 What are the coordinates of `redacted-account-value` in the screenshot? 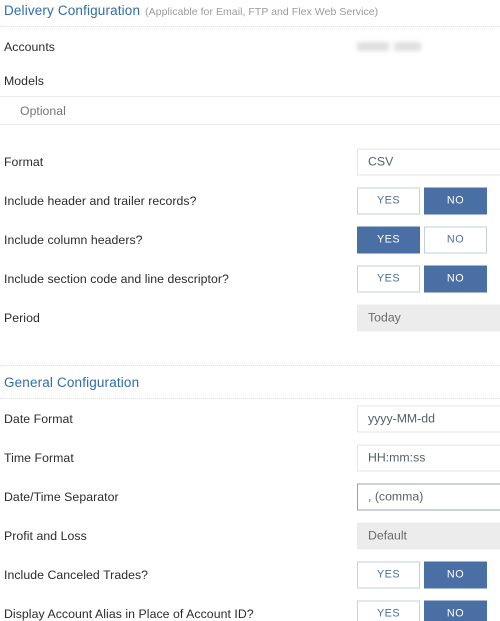 It's located at (389, 46).